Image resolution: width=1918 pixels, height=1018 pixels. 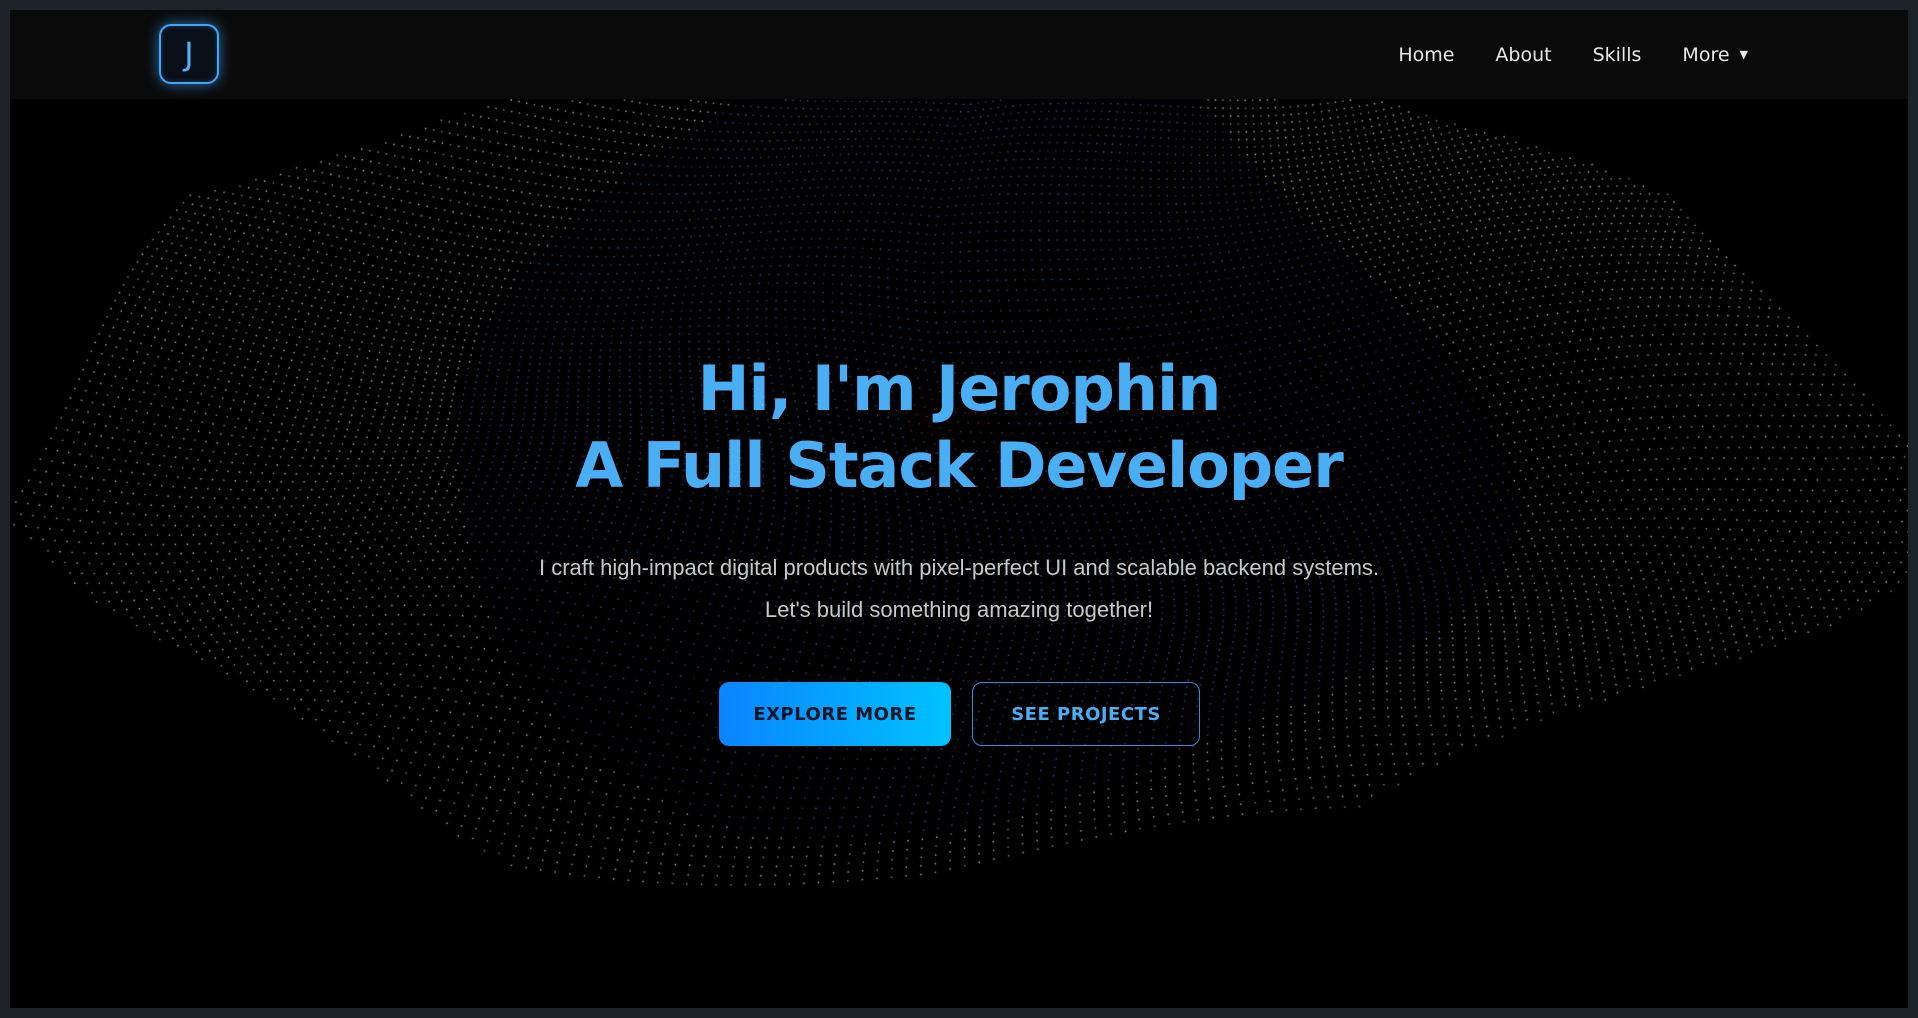 I want to click on see-projects-button: SEE PROJECTS, so click(x=1086, y=714).